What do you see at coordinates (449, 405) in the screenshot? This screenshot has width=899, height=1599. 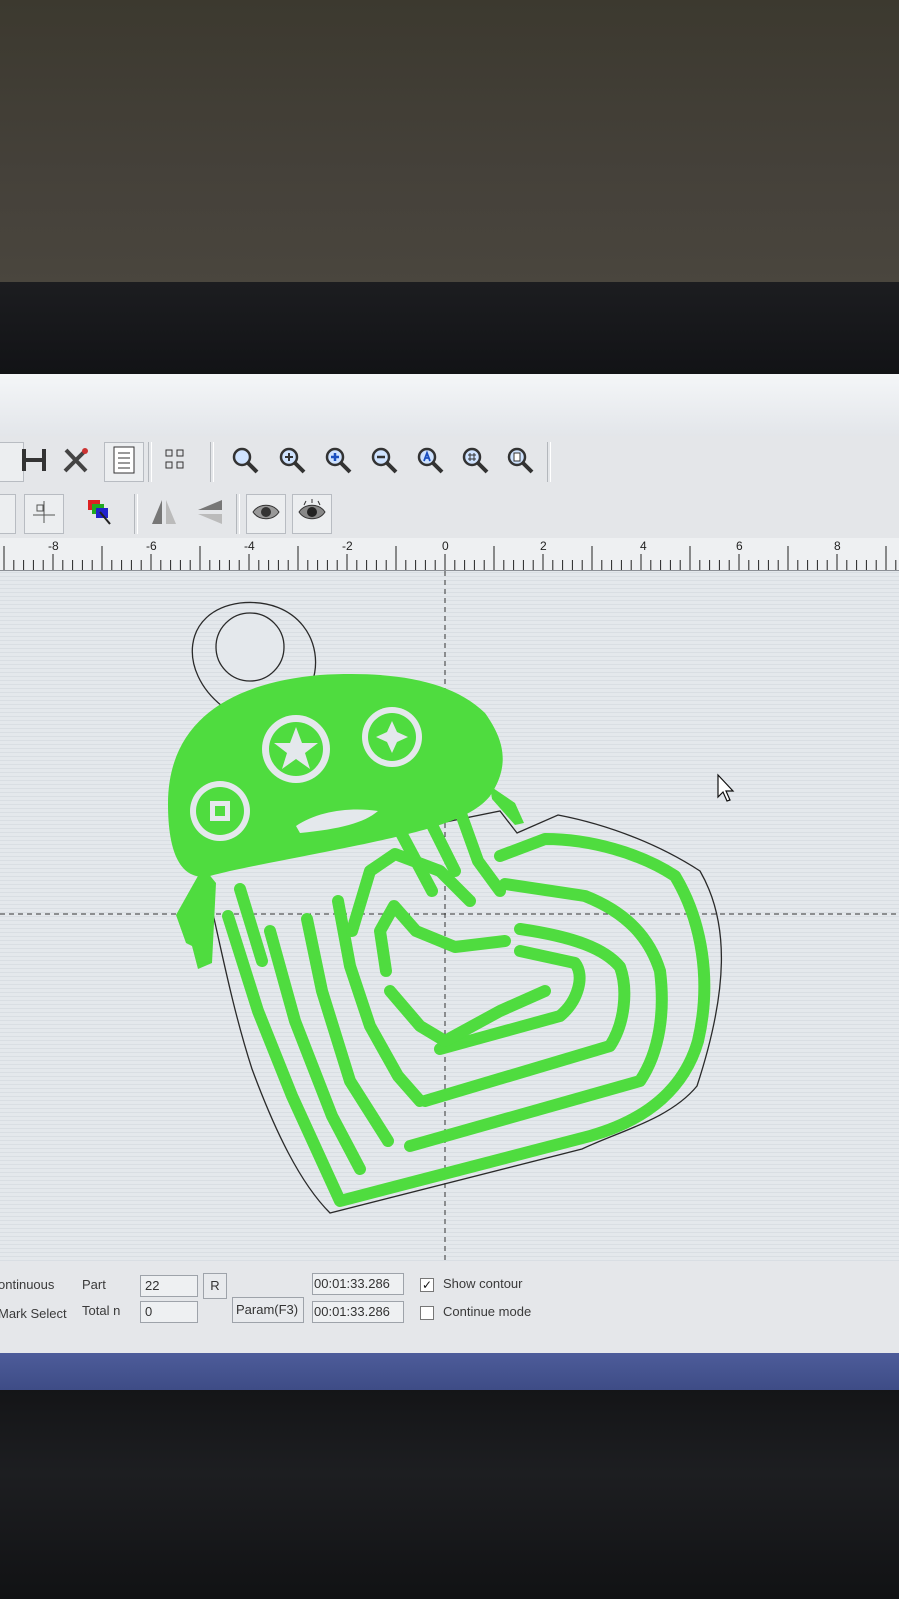 I see `window-titlebar` at bounding box center [449, 405].